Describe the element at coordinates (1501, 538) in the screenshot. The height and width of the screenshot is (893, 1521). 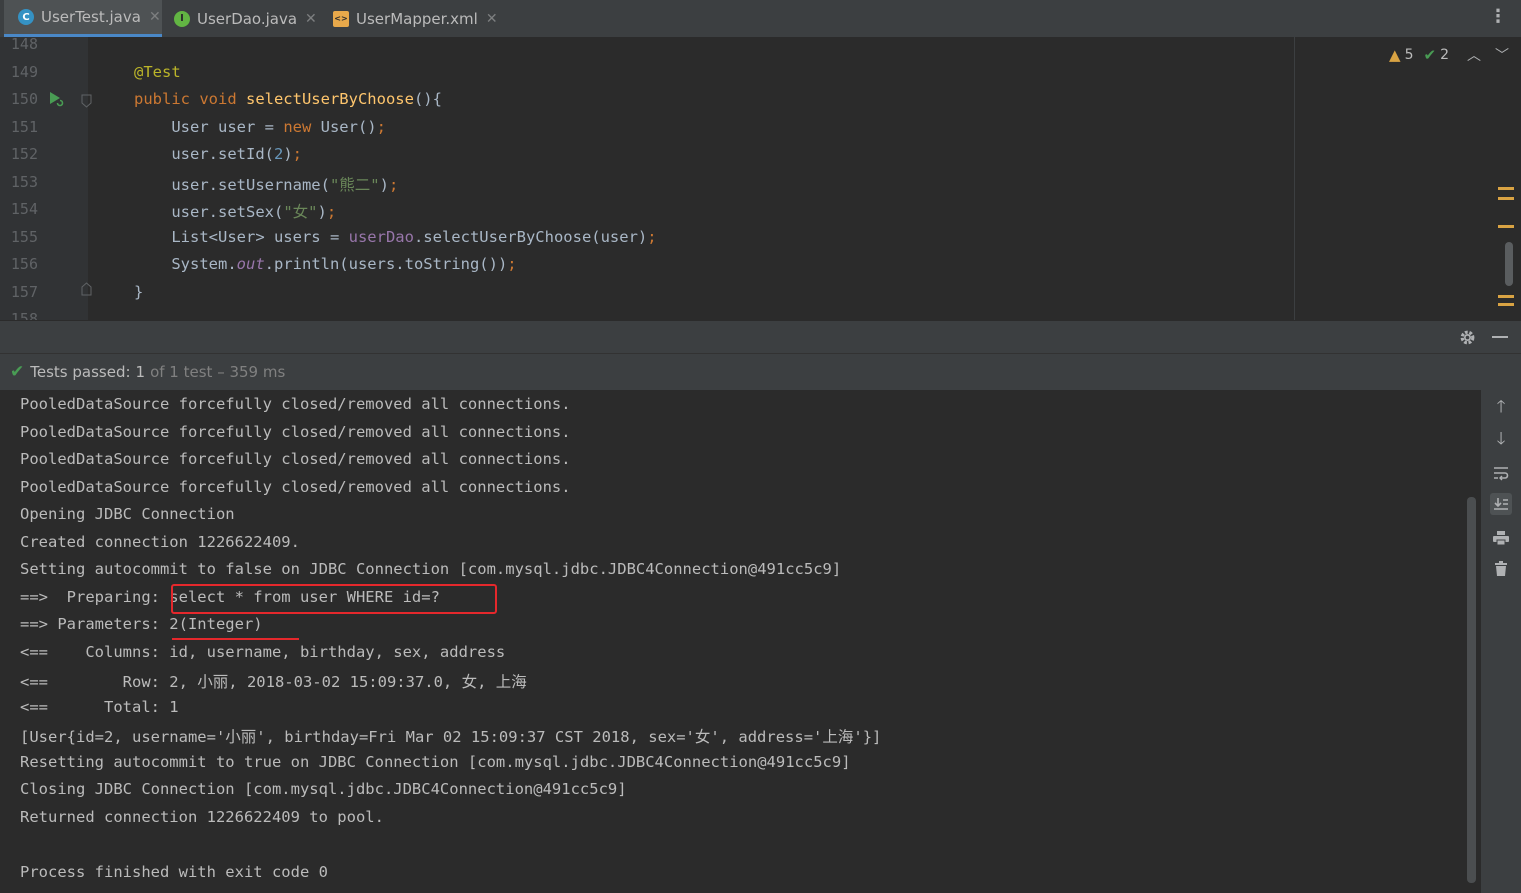
I see `print-icon` at that location.